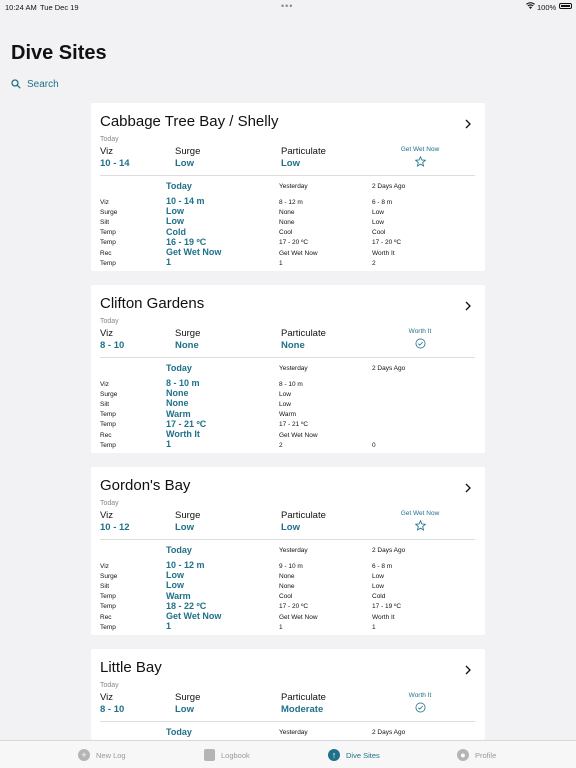  Describe the element at coordinates (286, 233) in the screenshot. I see `cell-yesterday: Cool` at that location.